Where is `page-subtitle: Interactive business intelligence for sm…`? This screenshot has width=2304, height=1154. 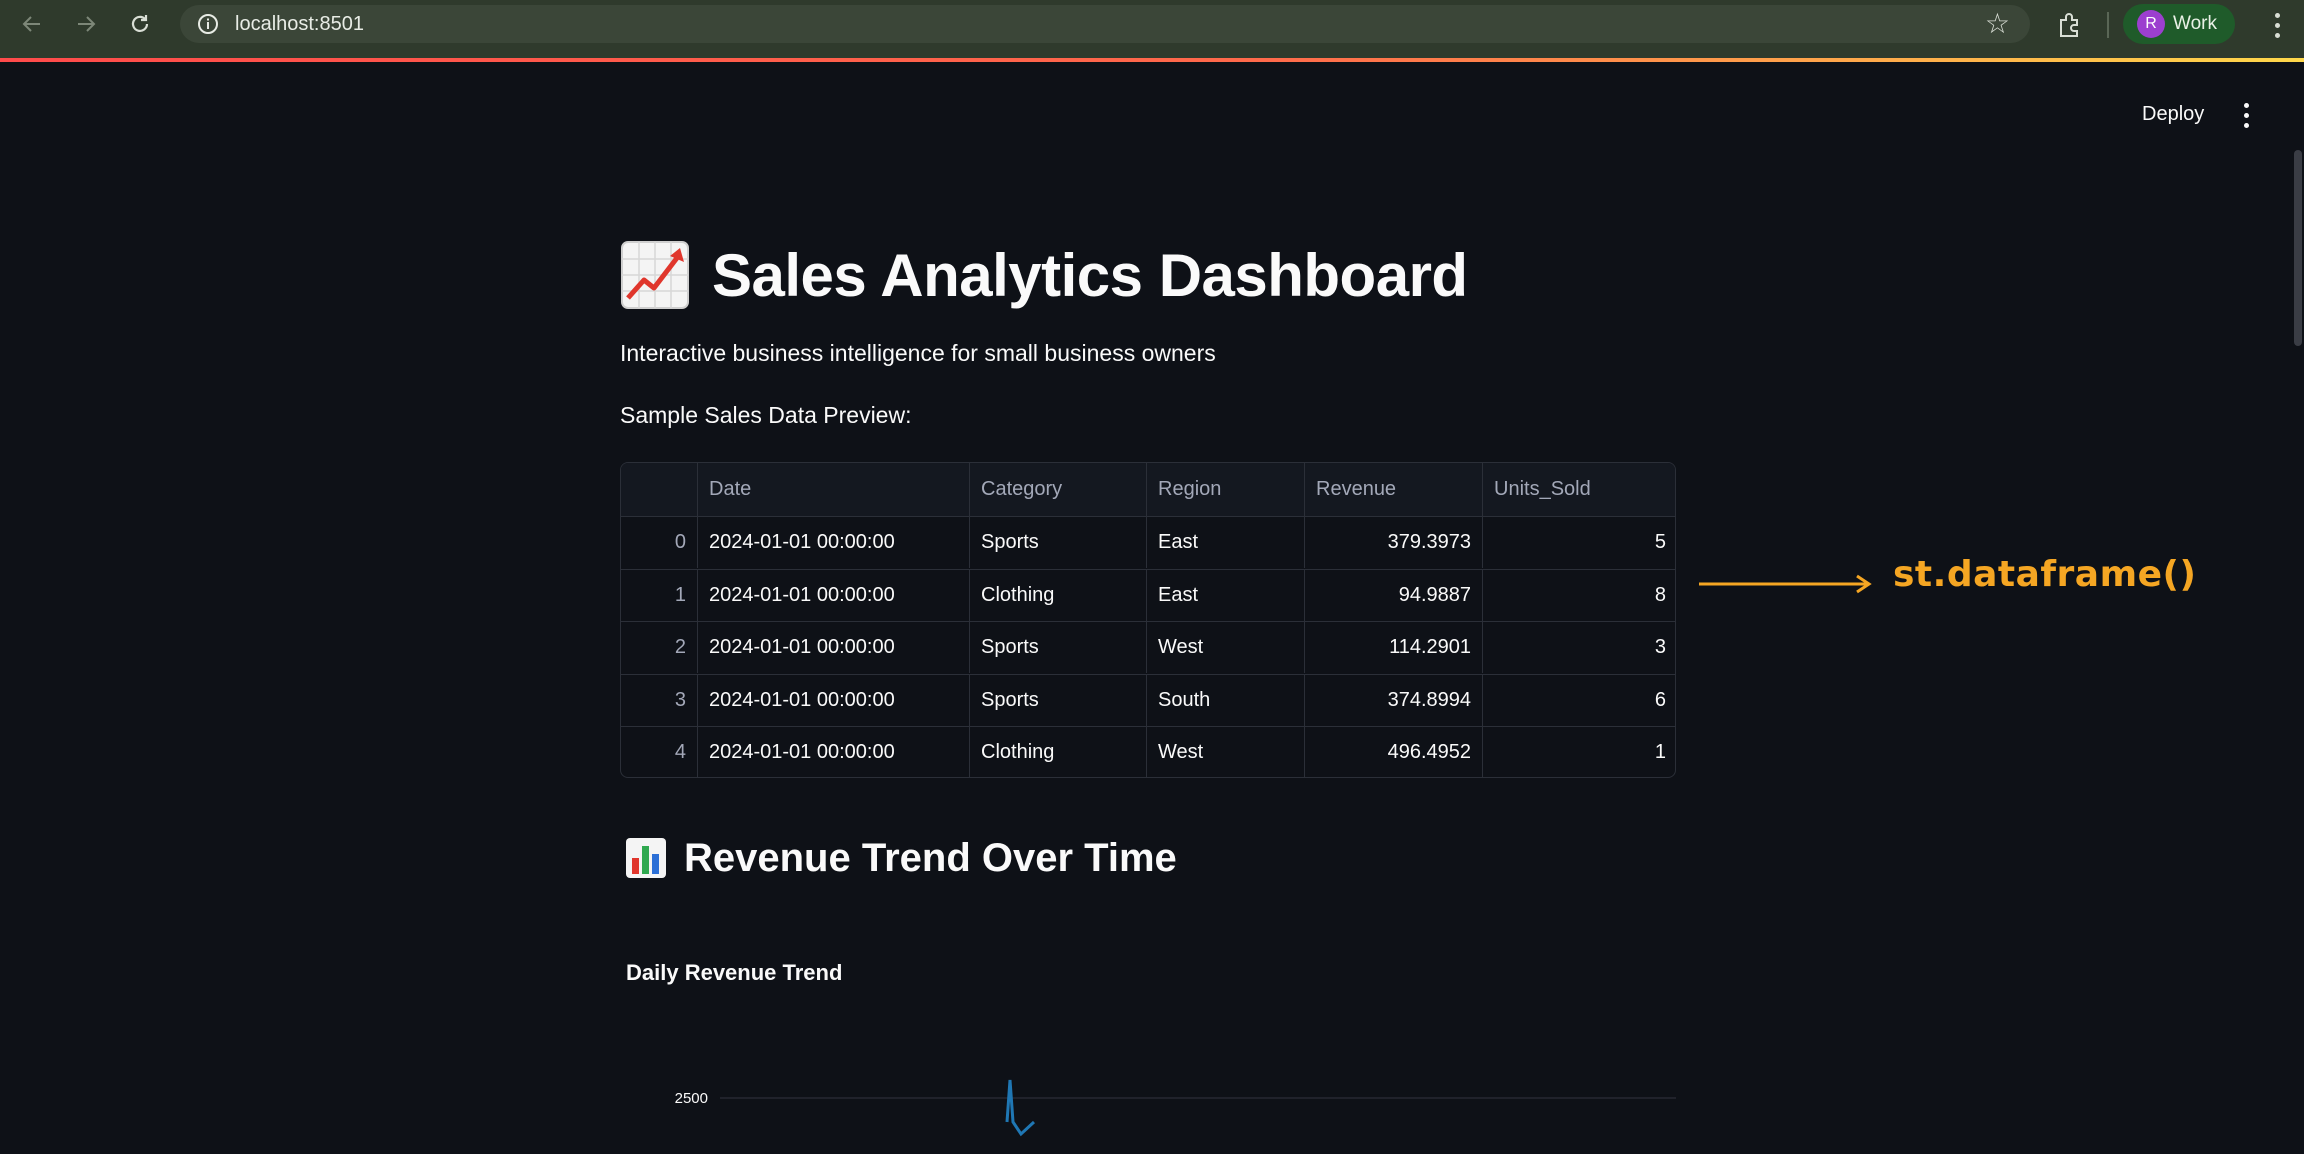
page-subtitle: Interactive business intelligence for sm… is located at coordinates (918, 353).